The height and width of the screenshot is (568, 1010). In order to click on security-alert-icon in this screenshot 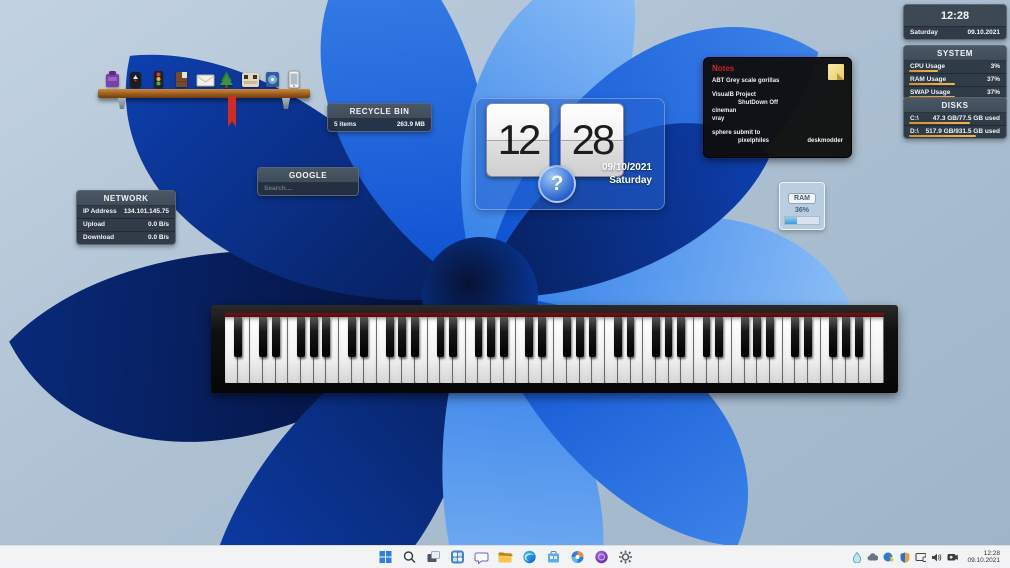, I will do `click(889, 557)`.